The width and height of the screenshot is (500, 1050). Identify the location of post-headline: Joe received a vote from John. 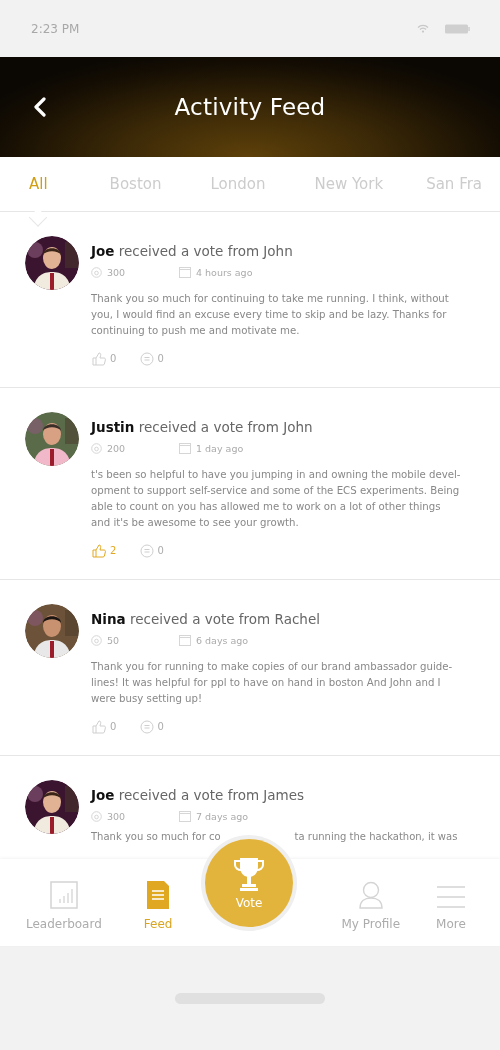
(192, 251).